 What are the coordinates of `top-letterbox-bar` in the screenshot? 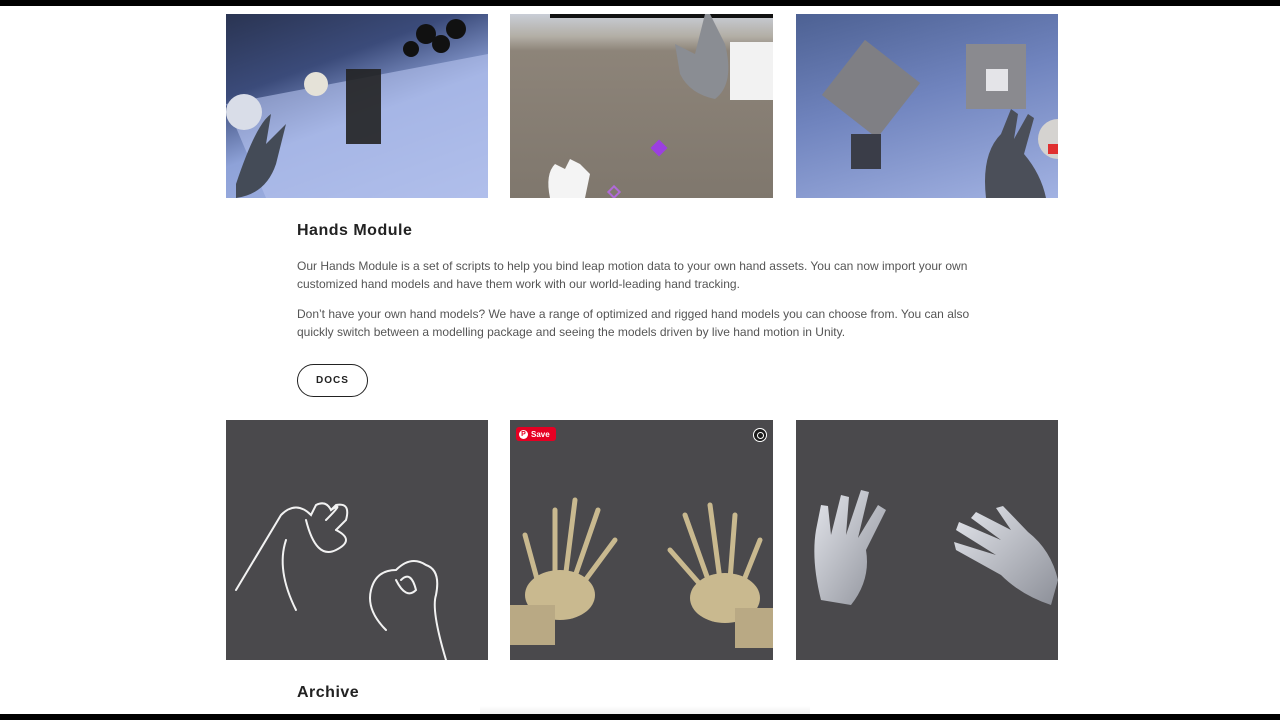 It's located at (640, 3).